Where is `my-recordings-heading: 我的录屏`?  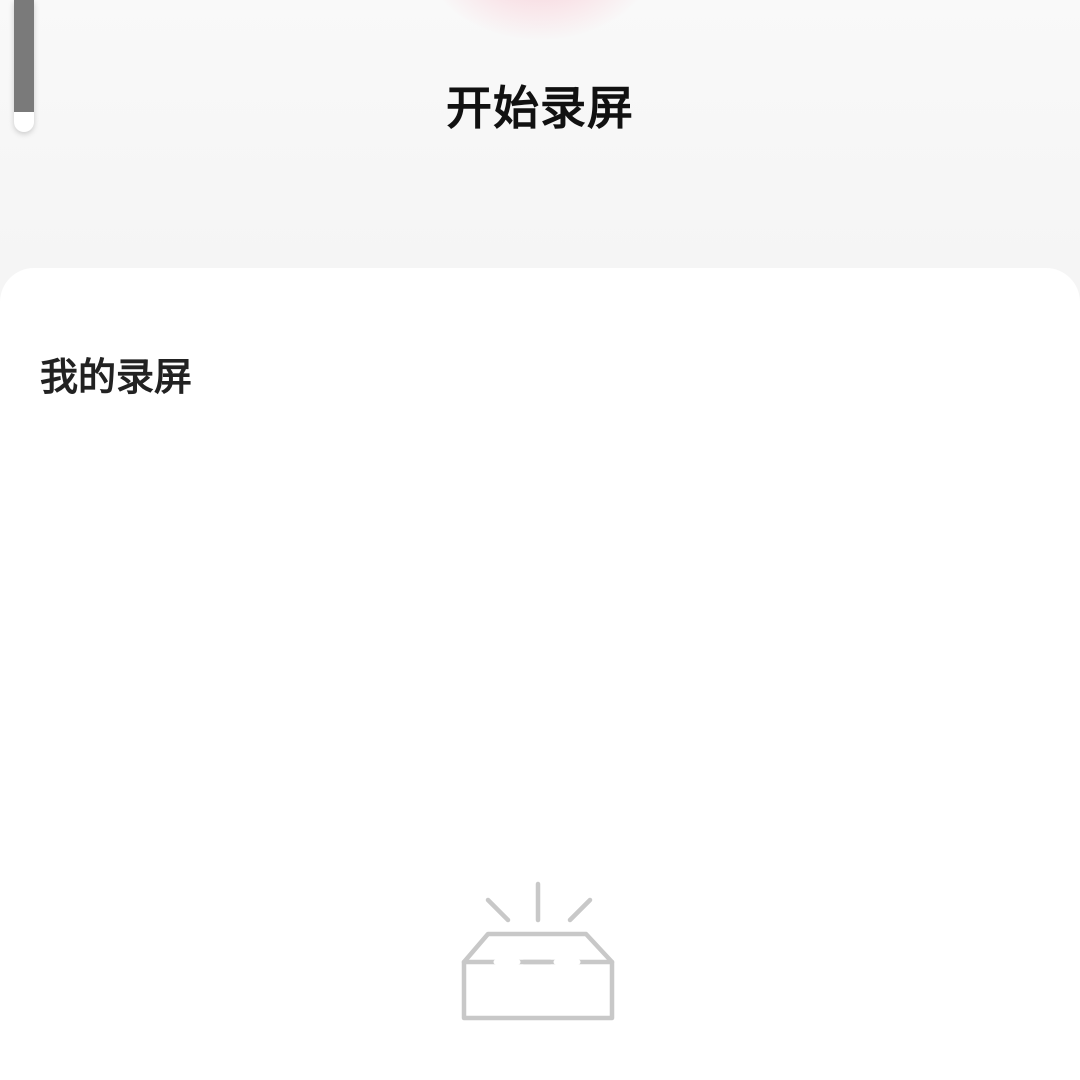
my-recordings-heading: 我的录屏 is located at coordinates (116, 377).